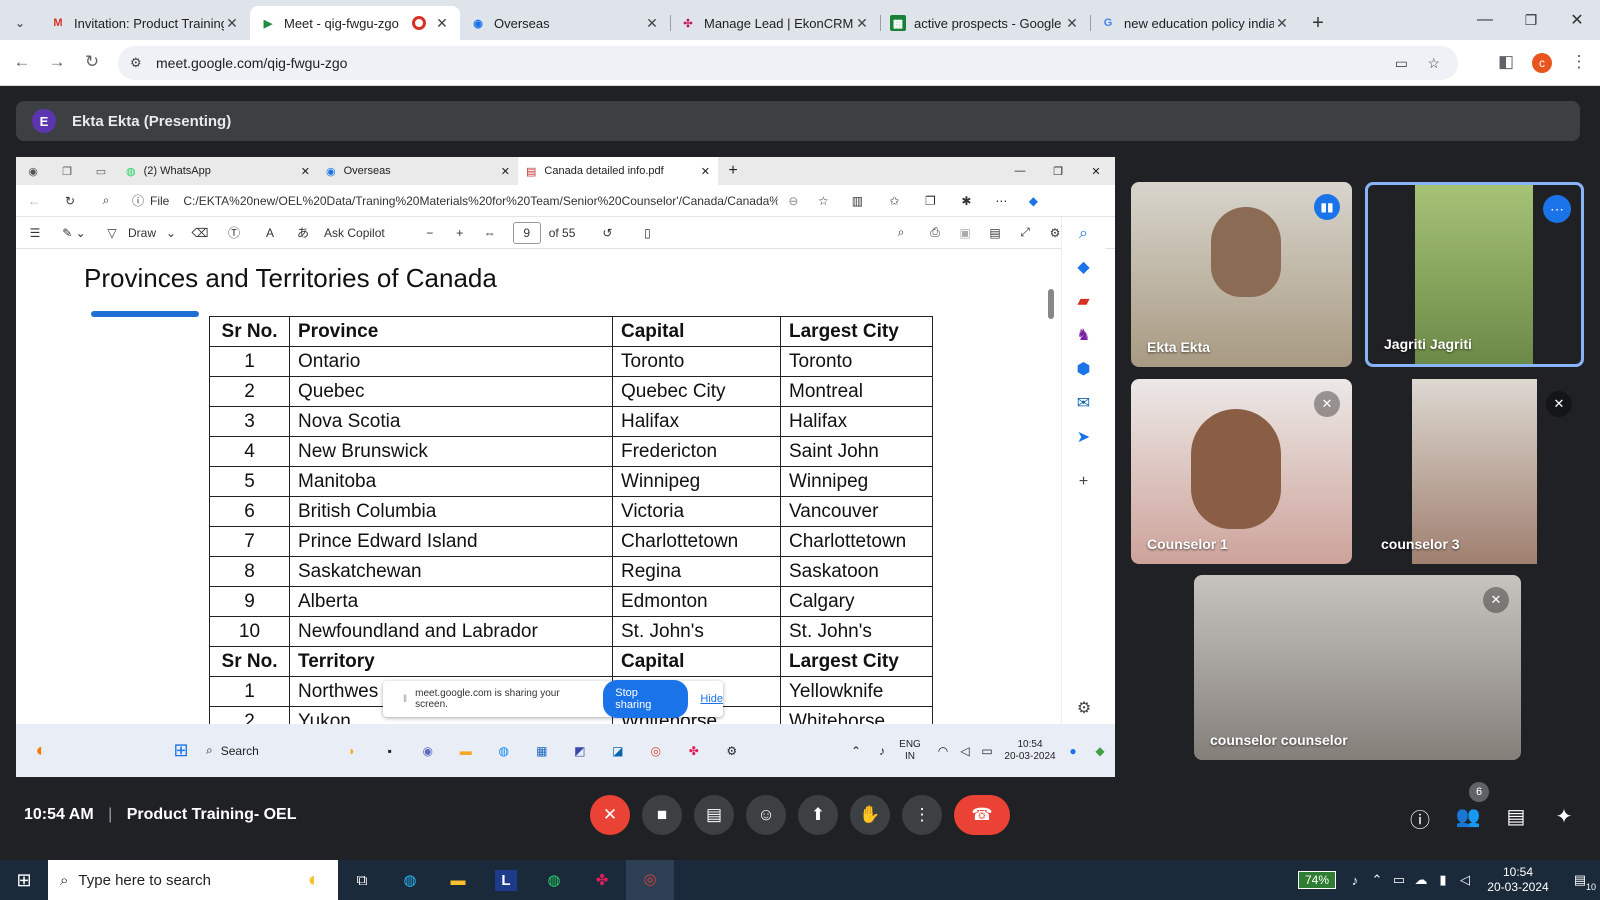 Image resolution: width=1600 pixels, height=900 pixels. What do you see at coordinates (276, 751) in the screenshot?
I see `taskbar-search-input: Search` at bounding box center [276, 751].